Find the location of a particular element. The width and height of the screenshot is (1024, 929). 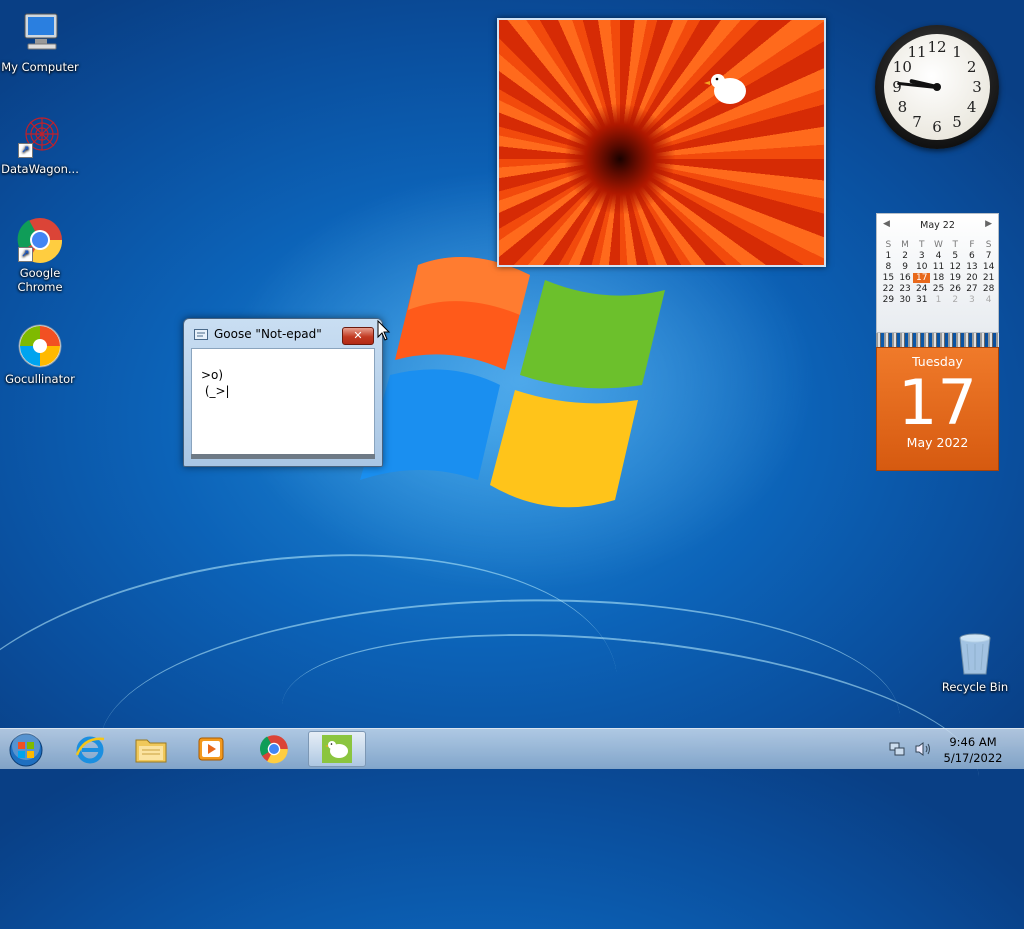

calendar-day-cell: 27 is located at coordinates (972, 289).